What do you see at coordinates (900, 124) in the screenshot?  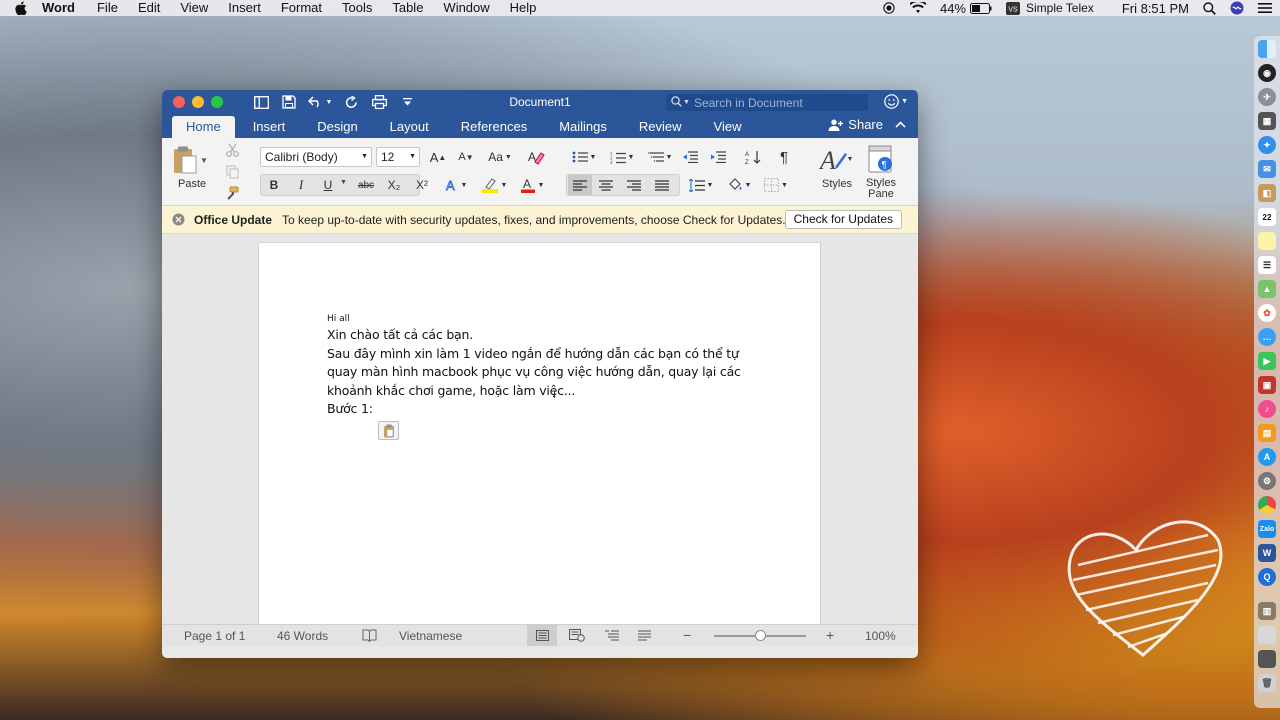 I see `collapse-ribbon-icon` at bounding box center [900, 124].